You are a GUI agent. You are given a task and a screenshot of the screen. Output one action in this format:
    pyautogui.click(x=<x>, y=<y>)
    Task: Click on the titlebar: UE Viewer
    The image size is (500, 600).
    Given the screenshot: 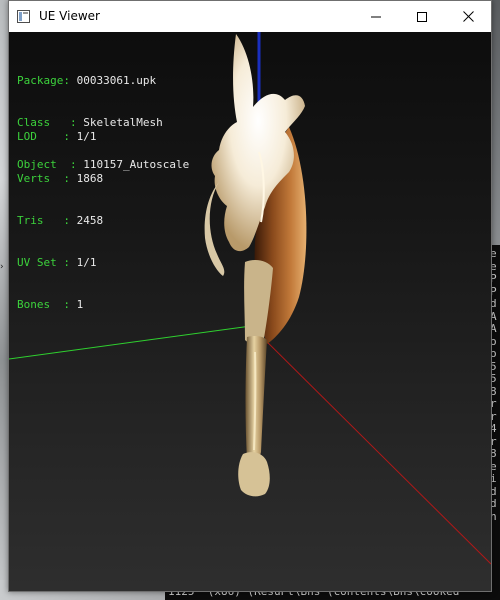 What is the action you would take?
    pyautogui.click(x=250, y=16)
    